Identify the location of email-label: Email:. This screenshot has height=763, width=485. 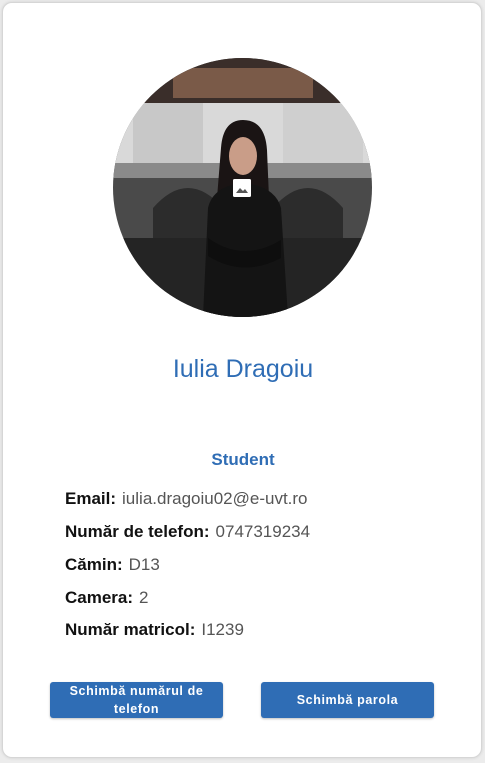
(91, 498).